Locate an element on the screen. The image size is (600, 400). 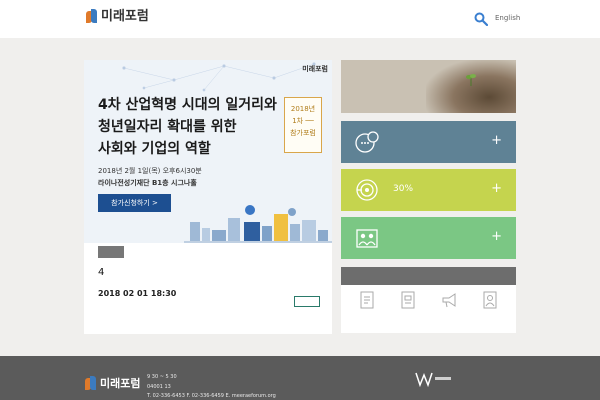
photo-banner is located at coordinates (428, 86).